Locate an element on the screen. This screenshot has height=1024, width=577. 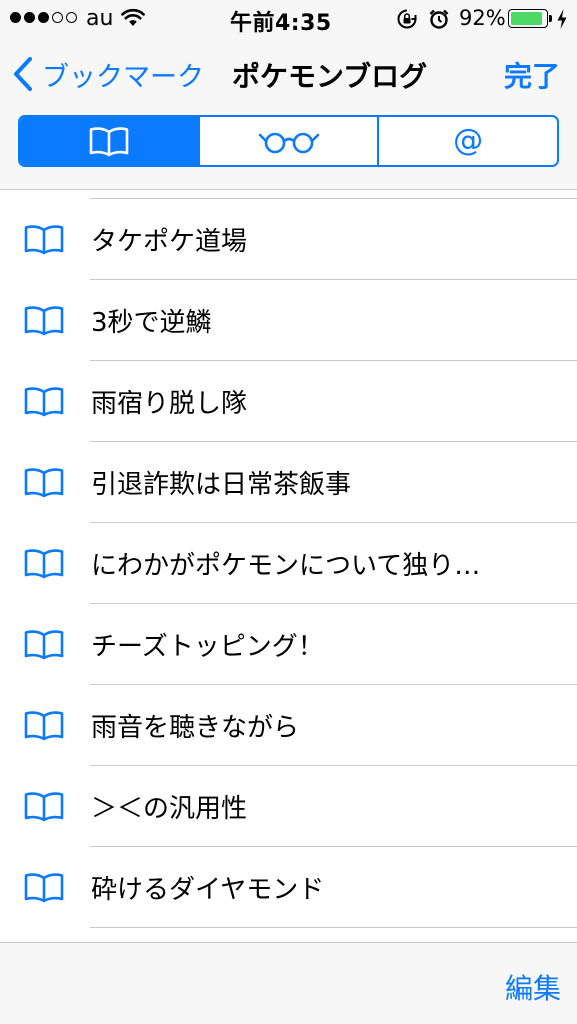
battery-tip is located at coordinates (550, 18).